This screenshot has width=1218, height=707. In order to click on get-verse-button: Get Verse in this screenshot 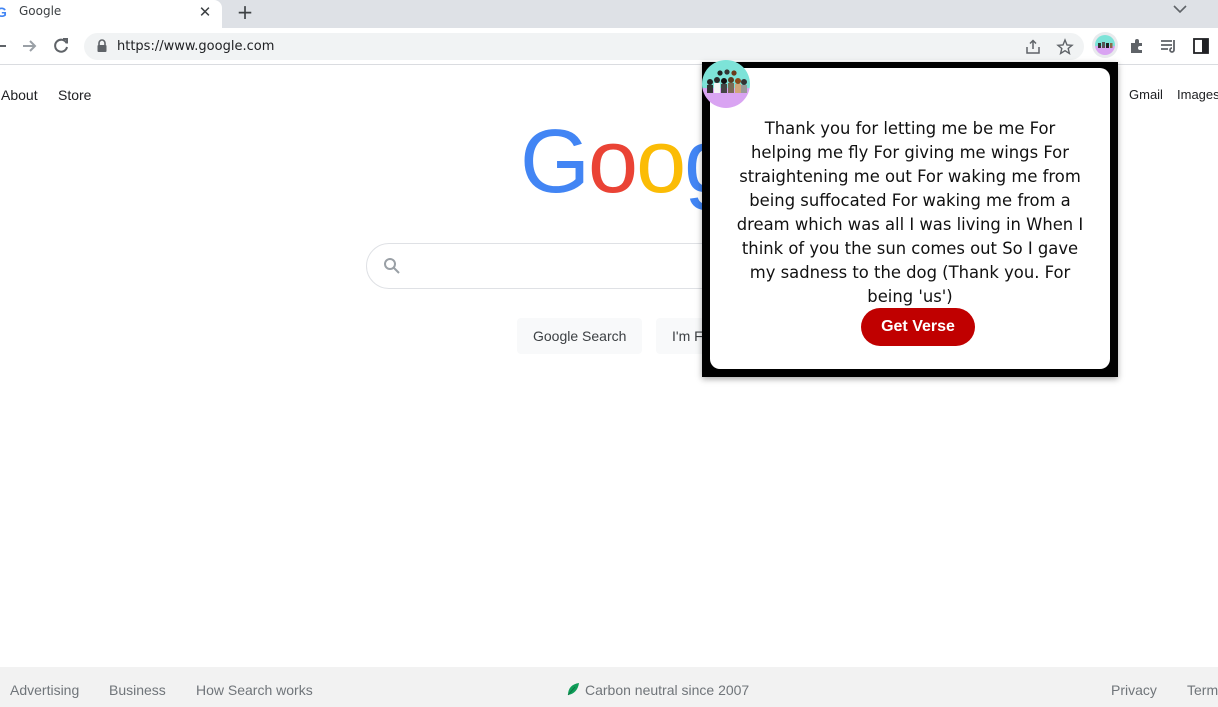, I will do `click(918, 327)`.